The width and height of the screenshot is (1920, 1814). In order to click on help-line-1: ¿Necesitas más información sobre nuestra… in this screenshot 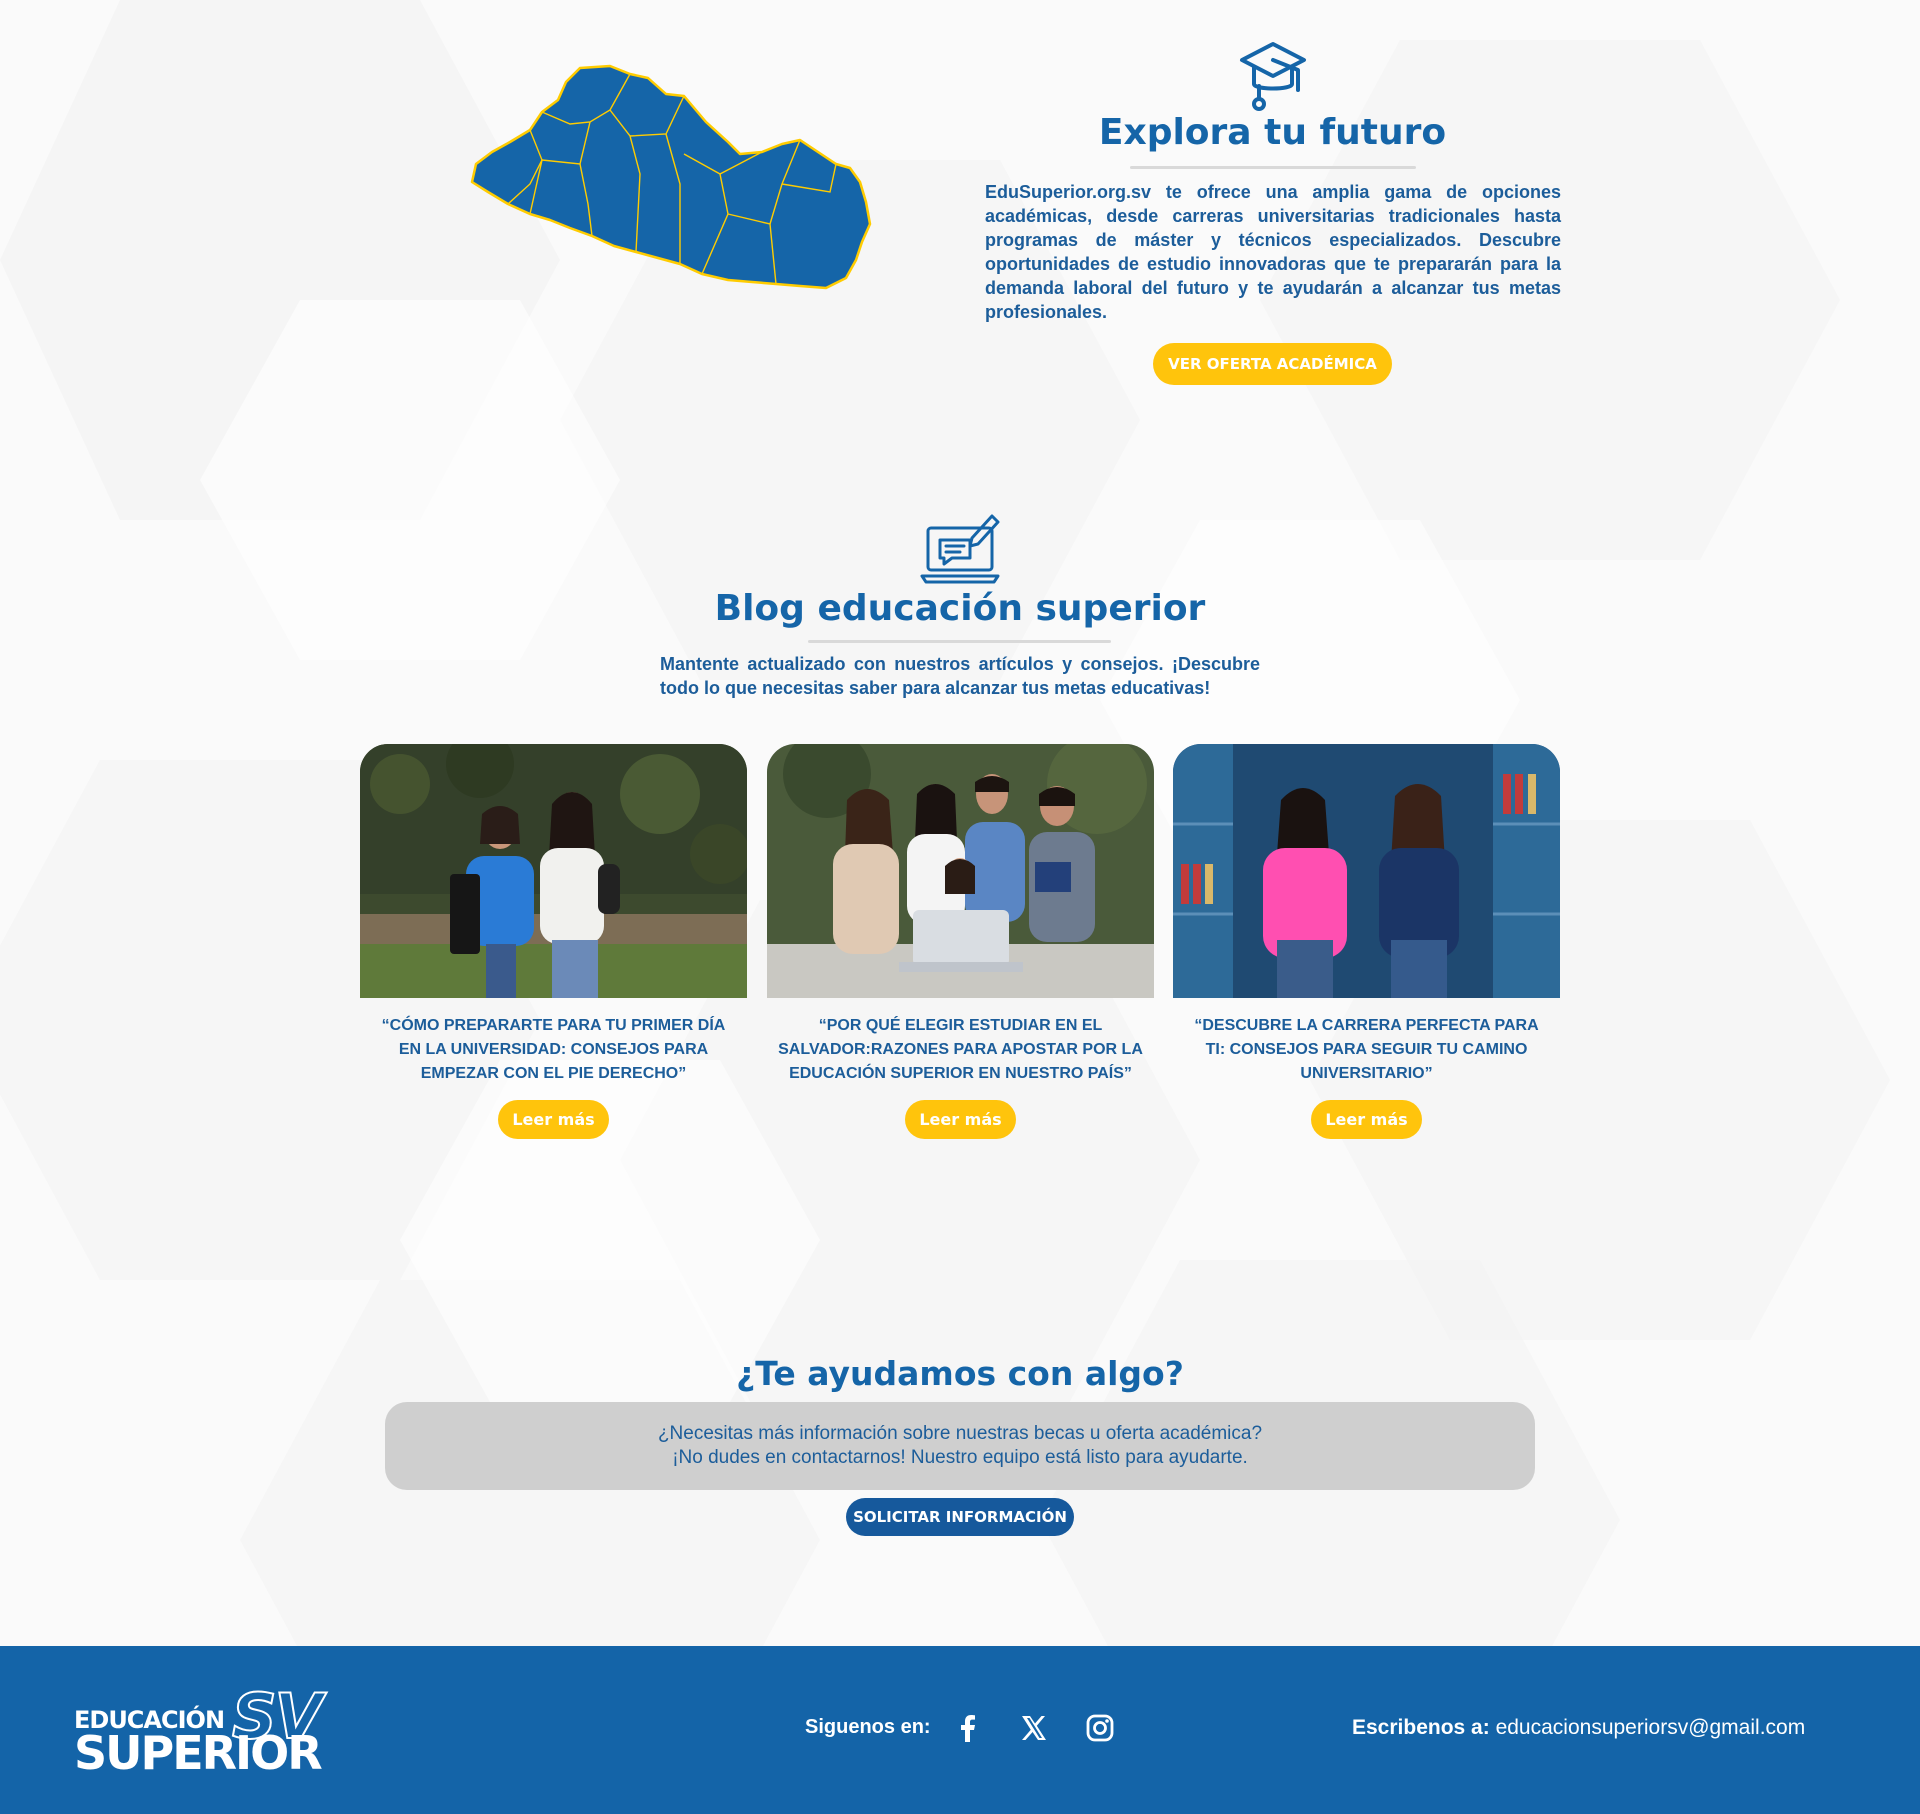, I will do `click(960, 1433)`.